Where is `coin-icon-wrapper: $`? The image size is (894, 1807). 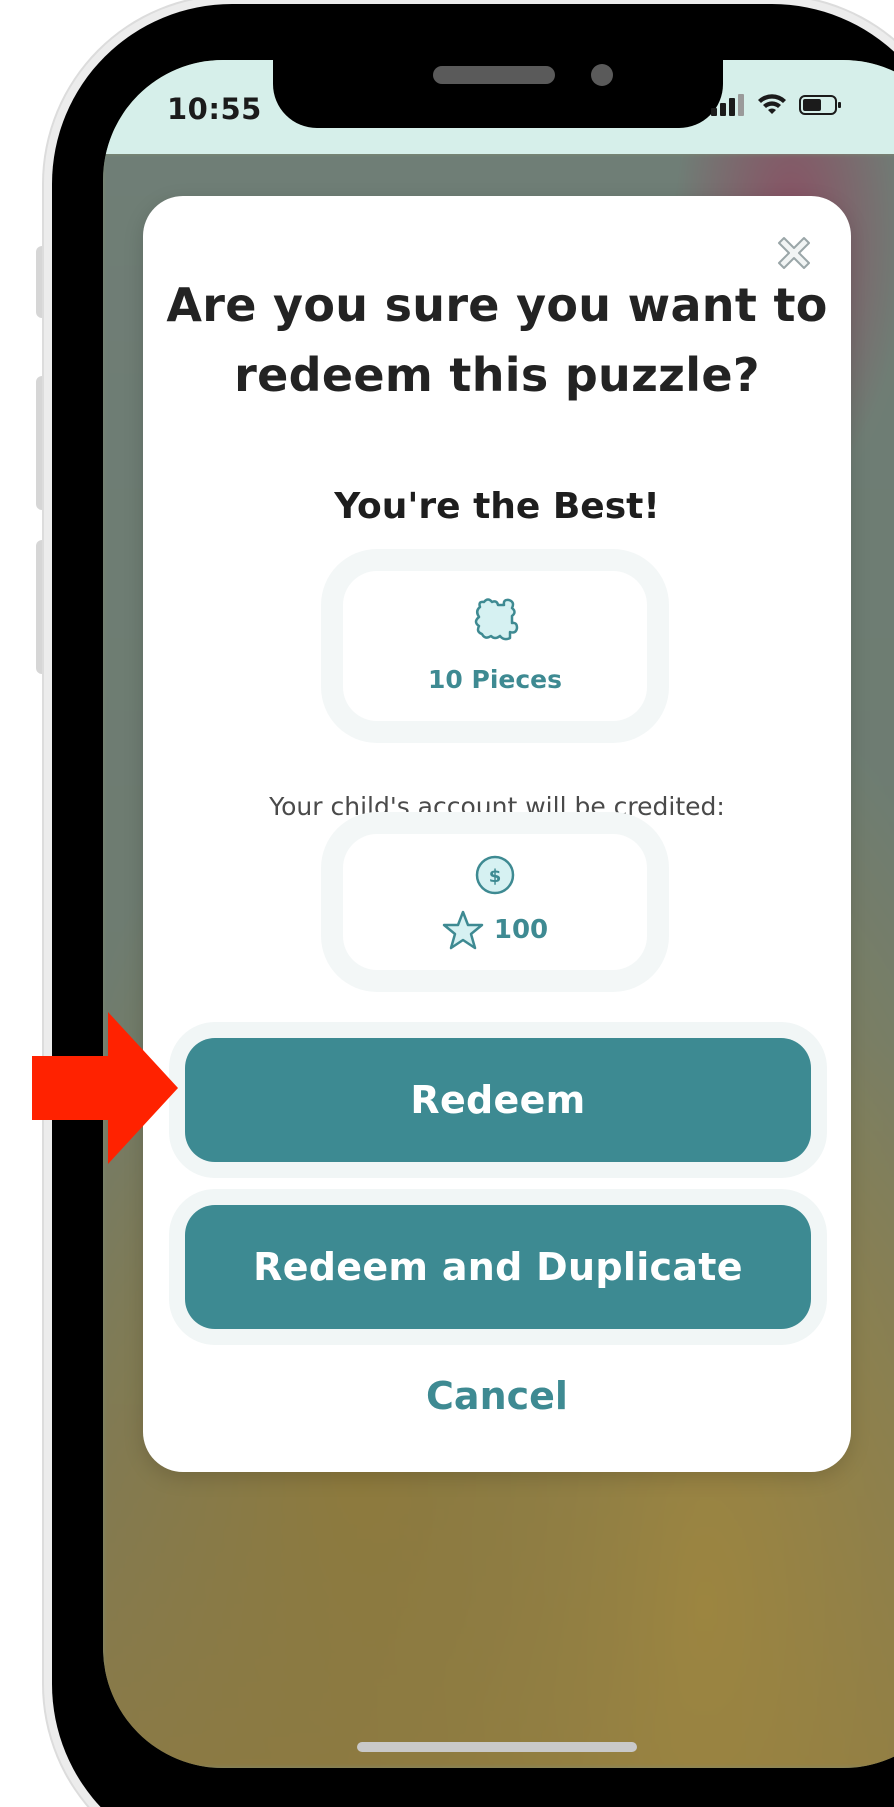
coin-icon-wrapper: $ is located at coordinates (495, 875).